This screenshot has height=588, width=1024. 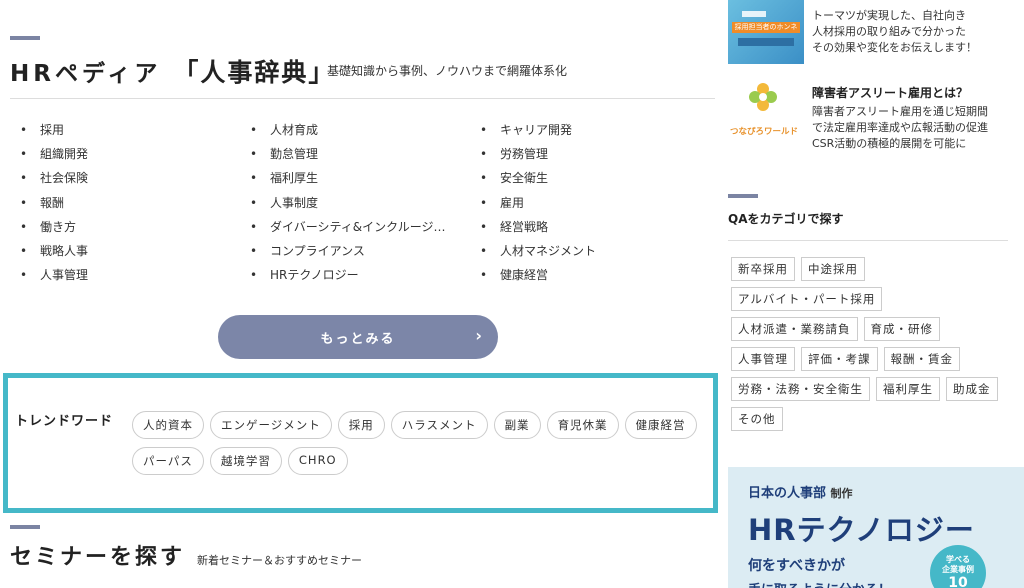 What do you see at coordinates (254, 72) in the screenshot?
I see `hr-pedia-title-main: 「人事辞典」` at bounding box center [254, 72].